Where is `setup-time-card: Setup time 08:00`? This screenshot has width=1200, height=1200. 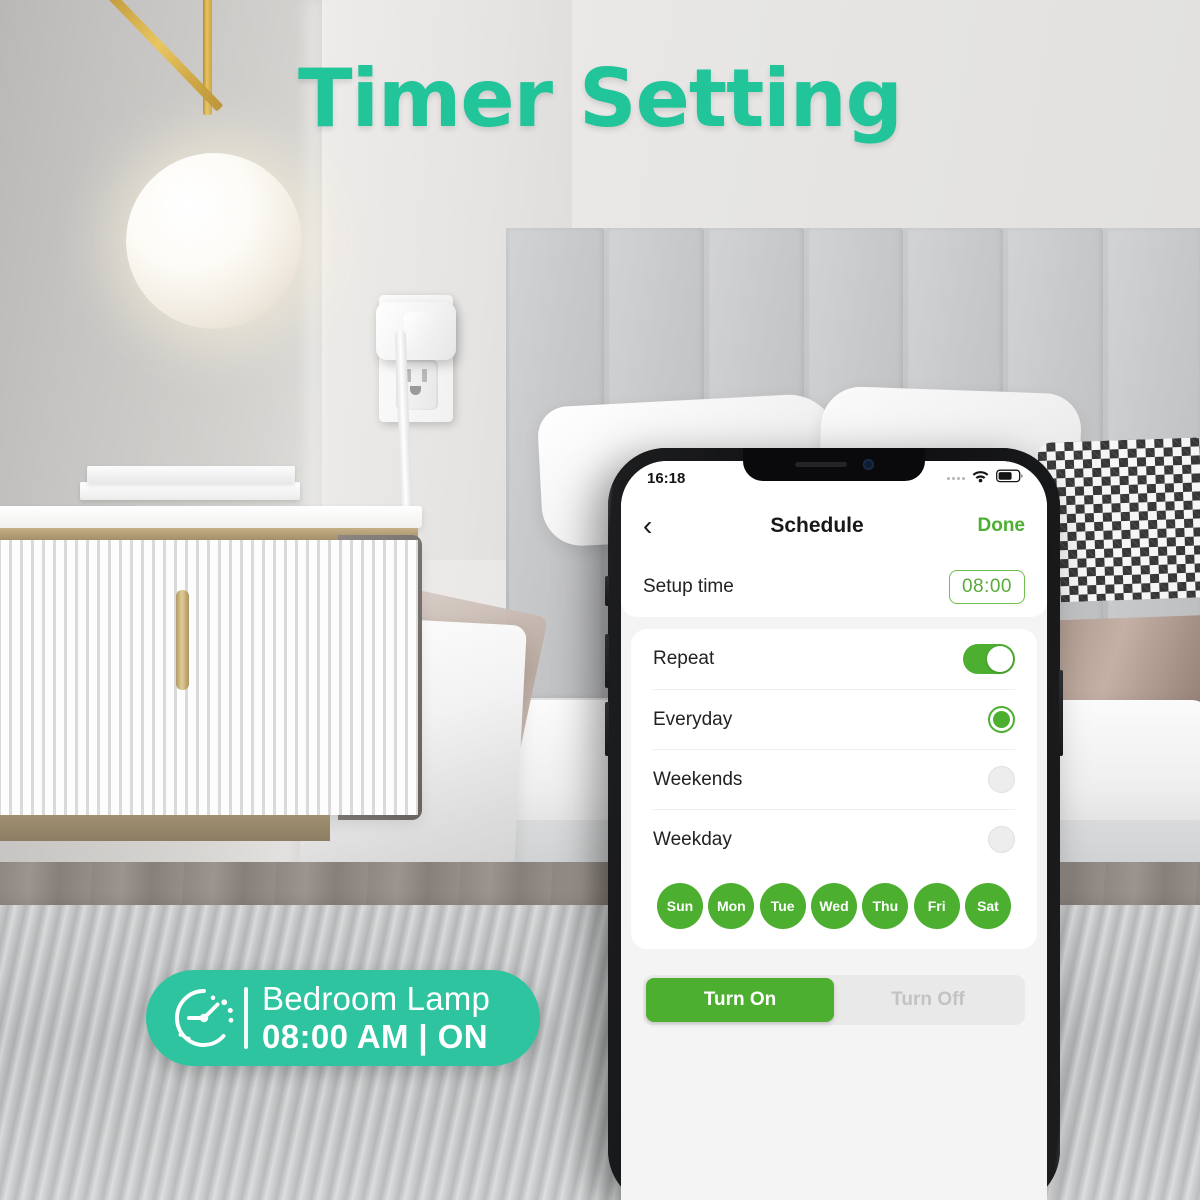
setup-time-card: Setup time 08:00 is located at coordinates (834, 587).